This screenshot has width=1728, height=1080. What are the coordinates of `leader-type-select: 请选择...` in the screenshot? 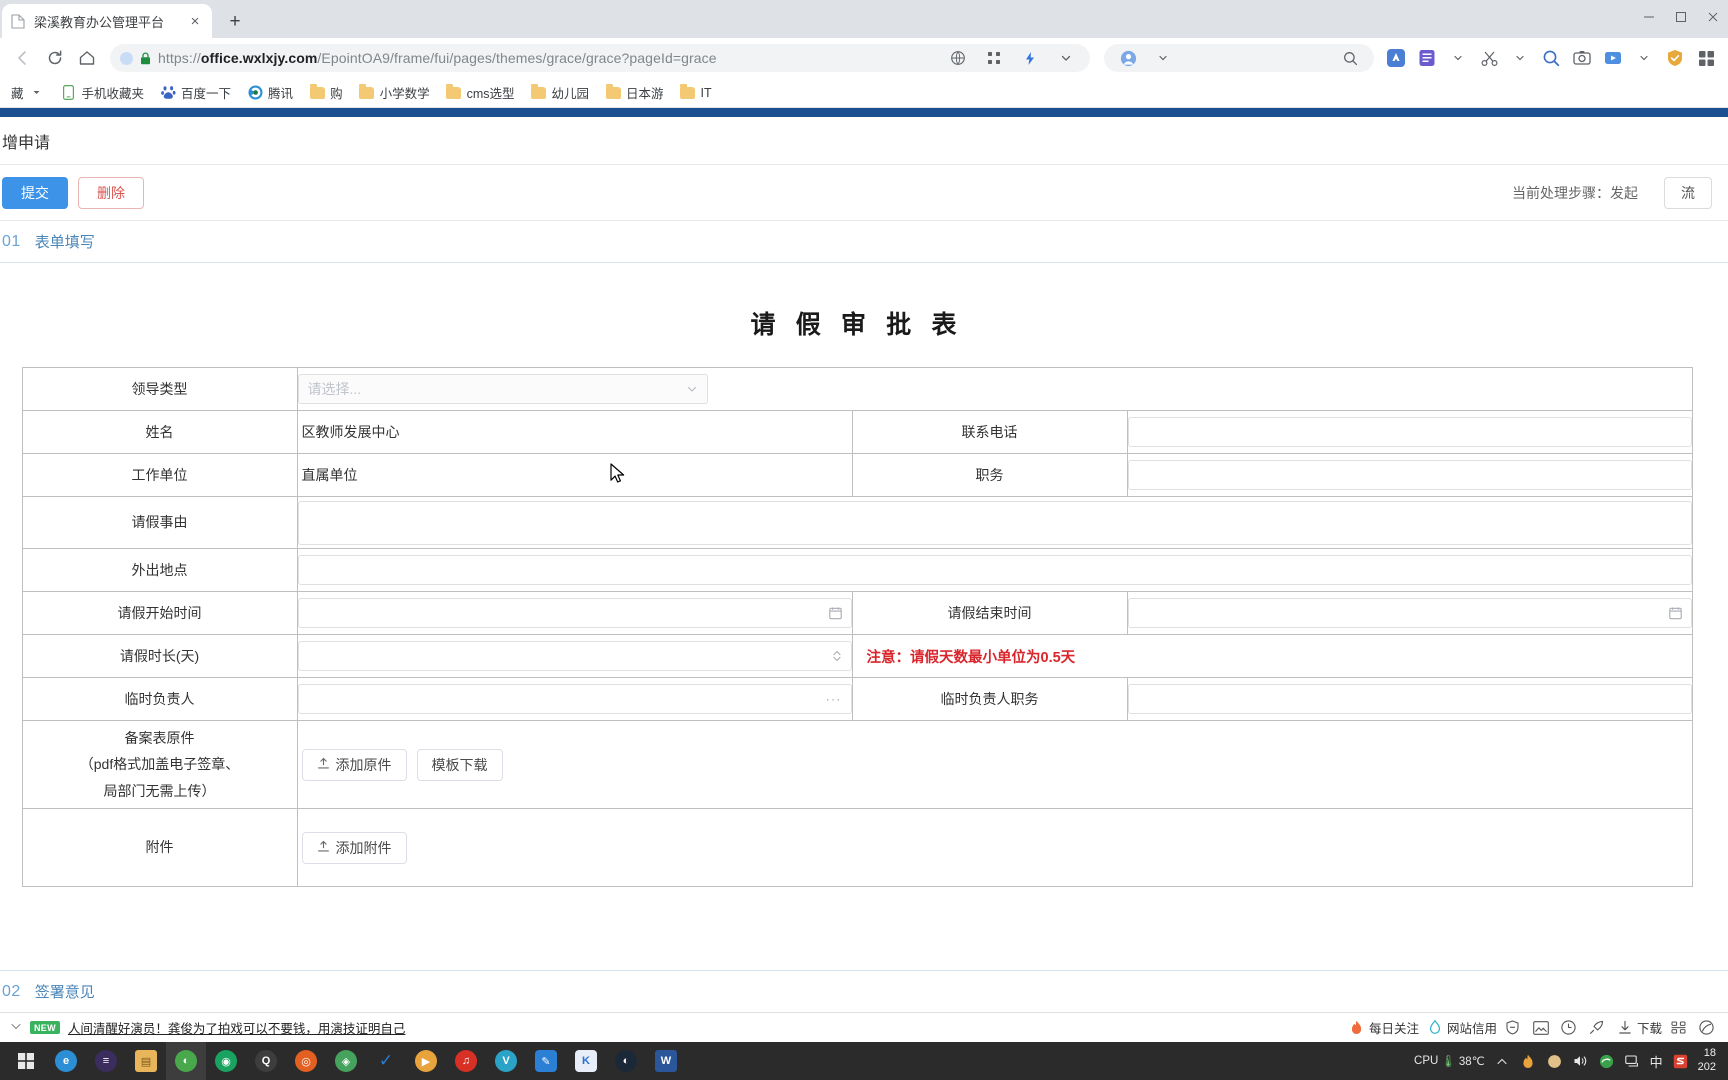 It's located at (502, 389).